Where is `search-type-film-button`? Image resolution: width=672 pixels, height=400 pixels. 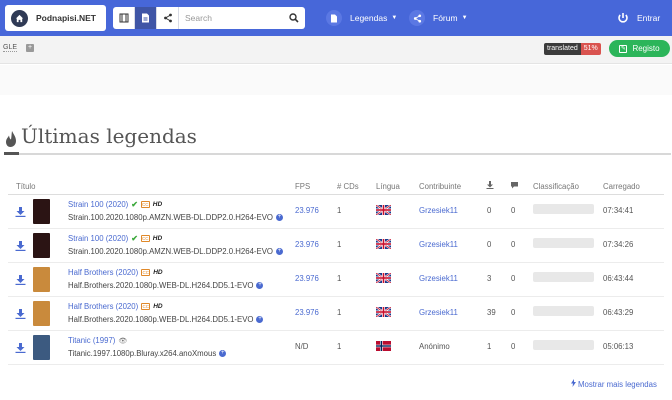
search-type-film-button is located at coordinates (124, 18).